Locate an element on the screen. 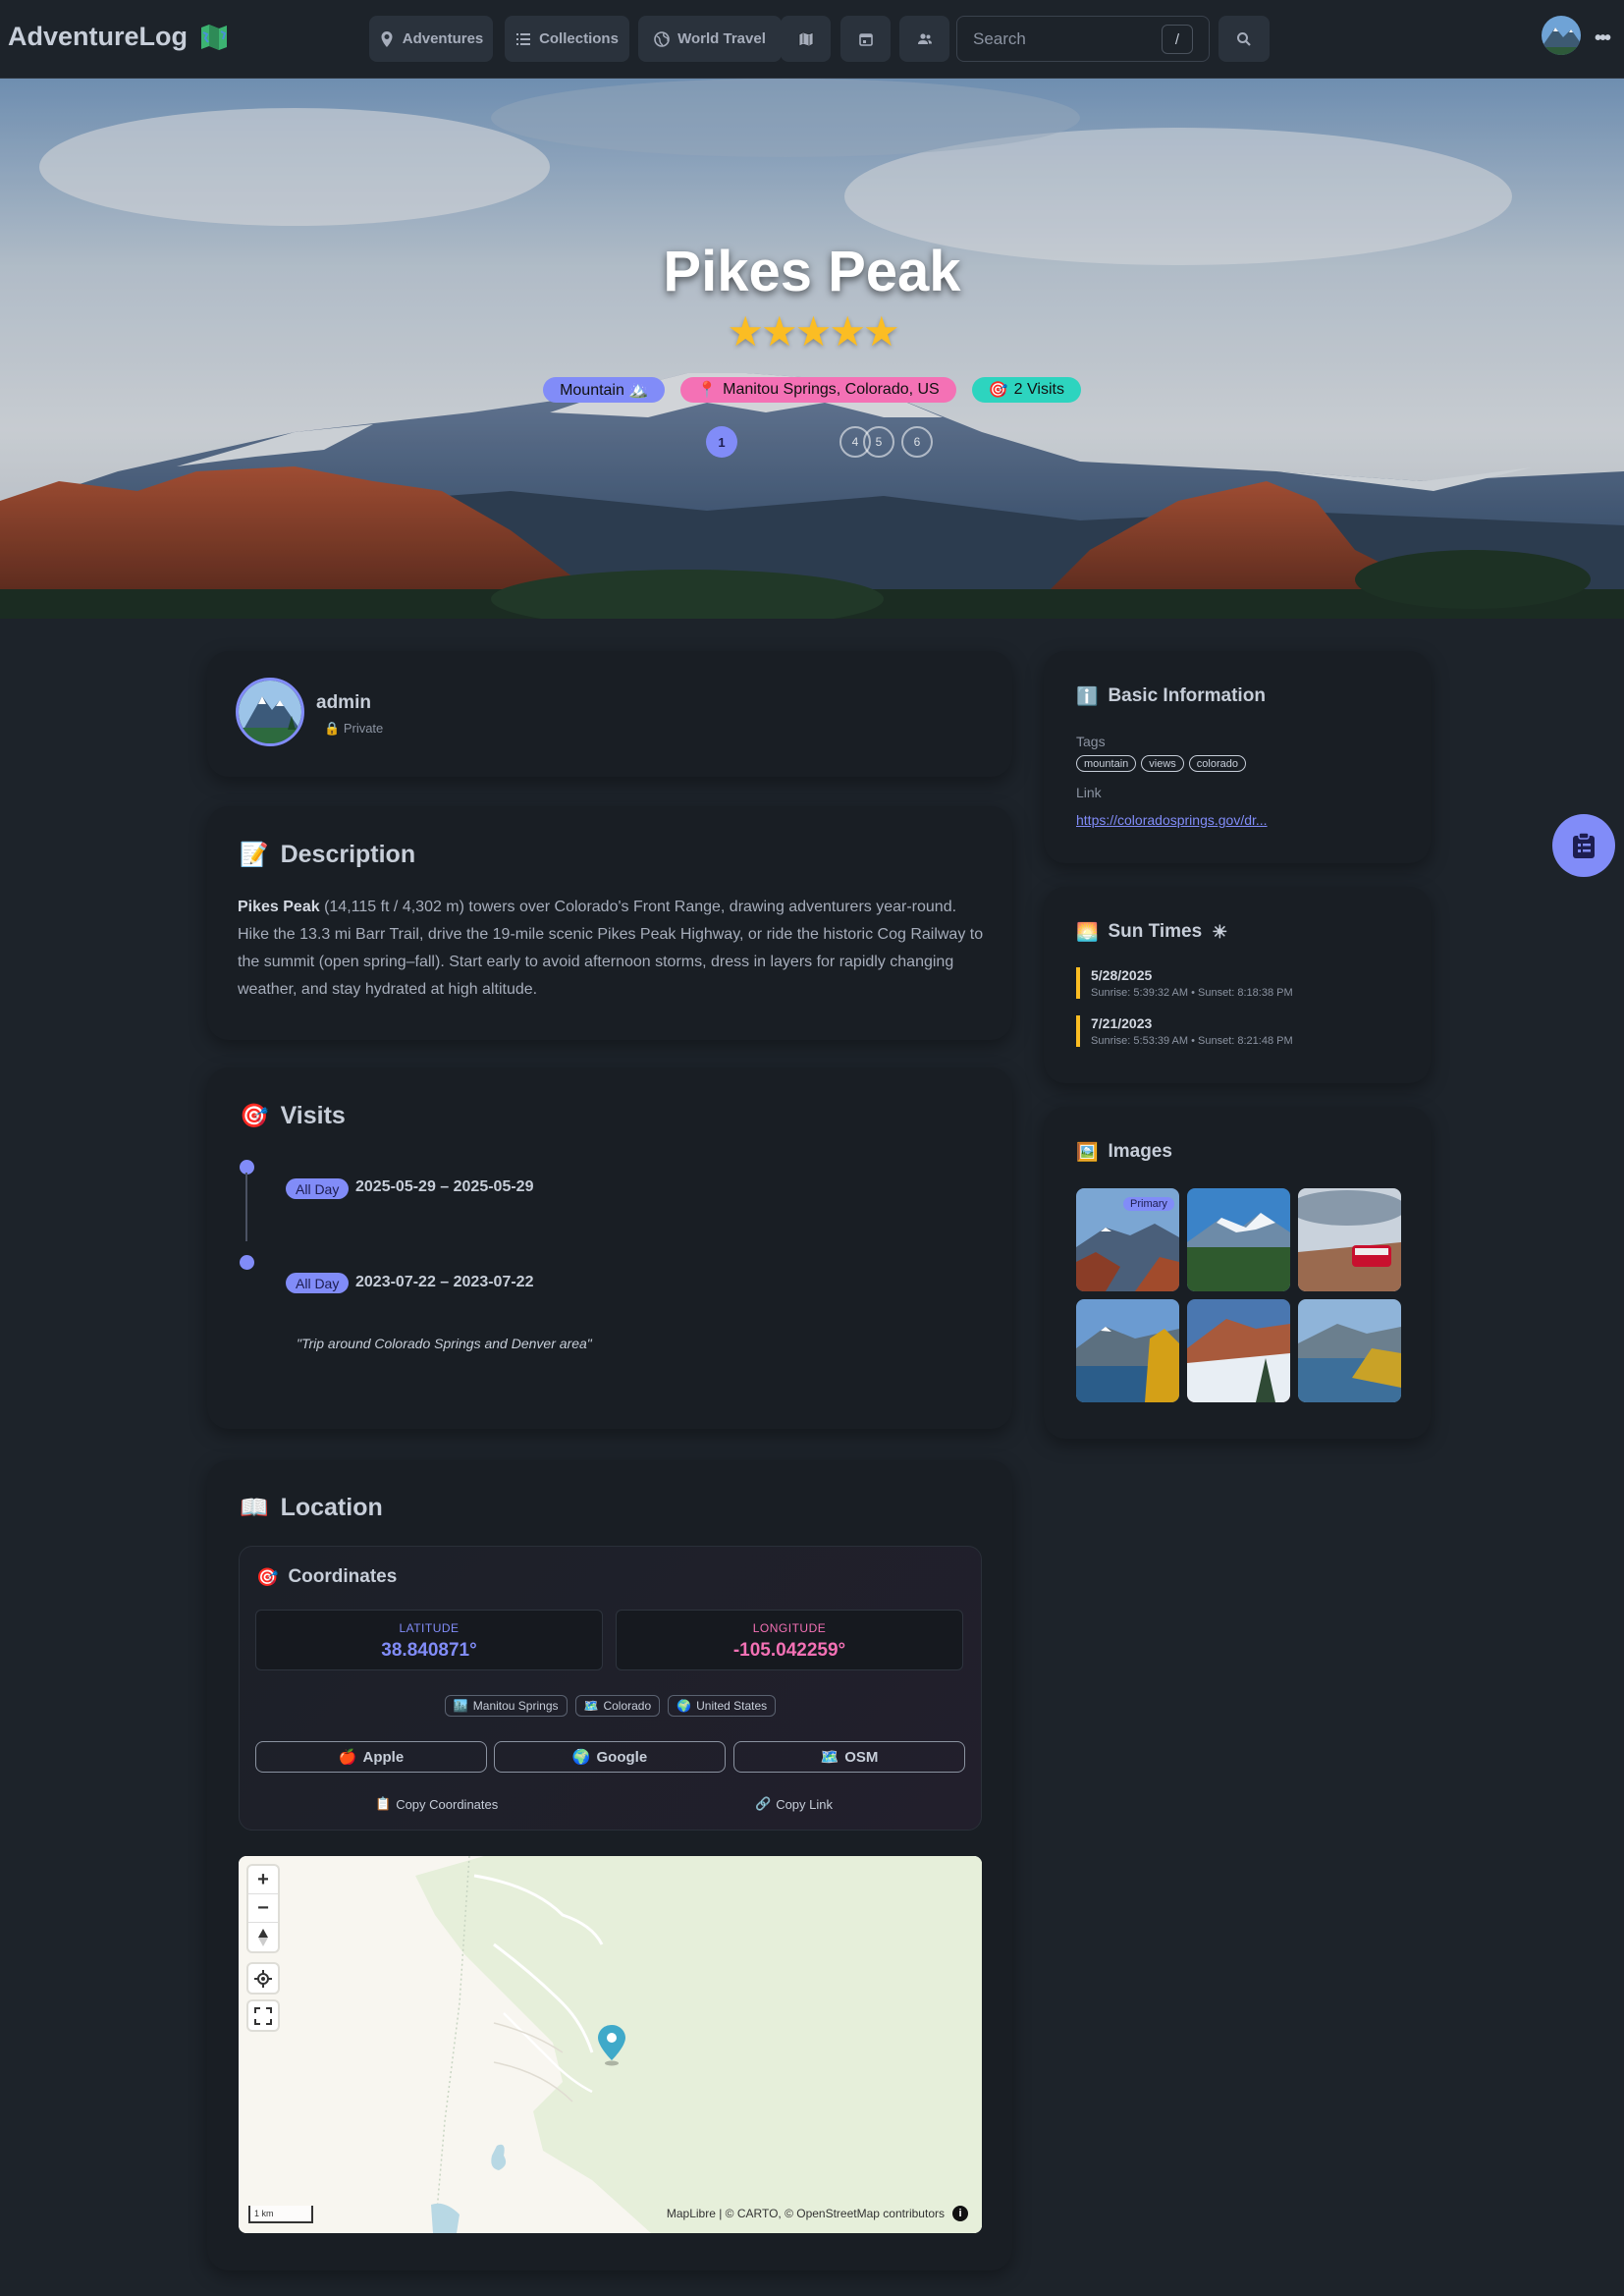 Image resolution: width=1624 pixels, height=2296 pixels. nav-adventures-button: Adventures is located at coordinates (431, 39).